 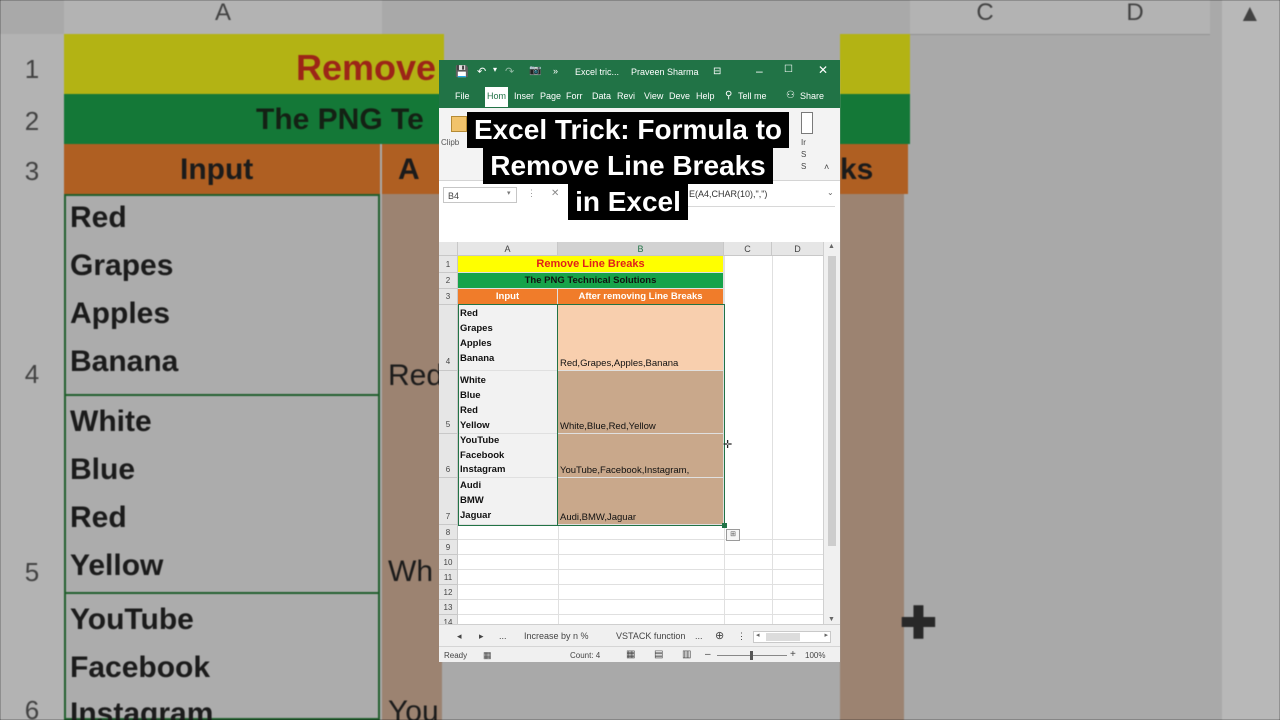 I want to click on bg-scroll-up-icon: ▲, so click(x=1250, y=13).